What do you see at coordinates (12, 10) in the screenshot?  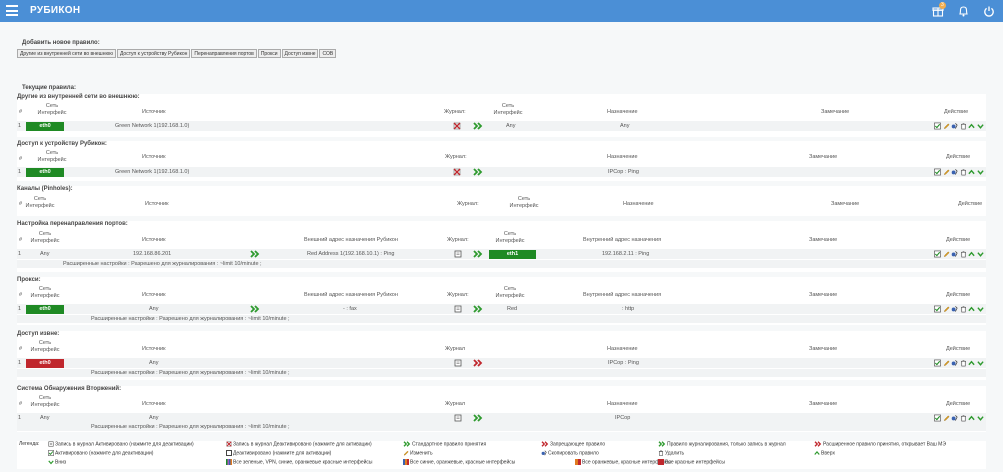 I see `menu-icon` at bounding box center [12, 10].